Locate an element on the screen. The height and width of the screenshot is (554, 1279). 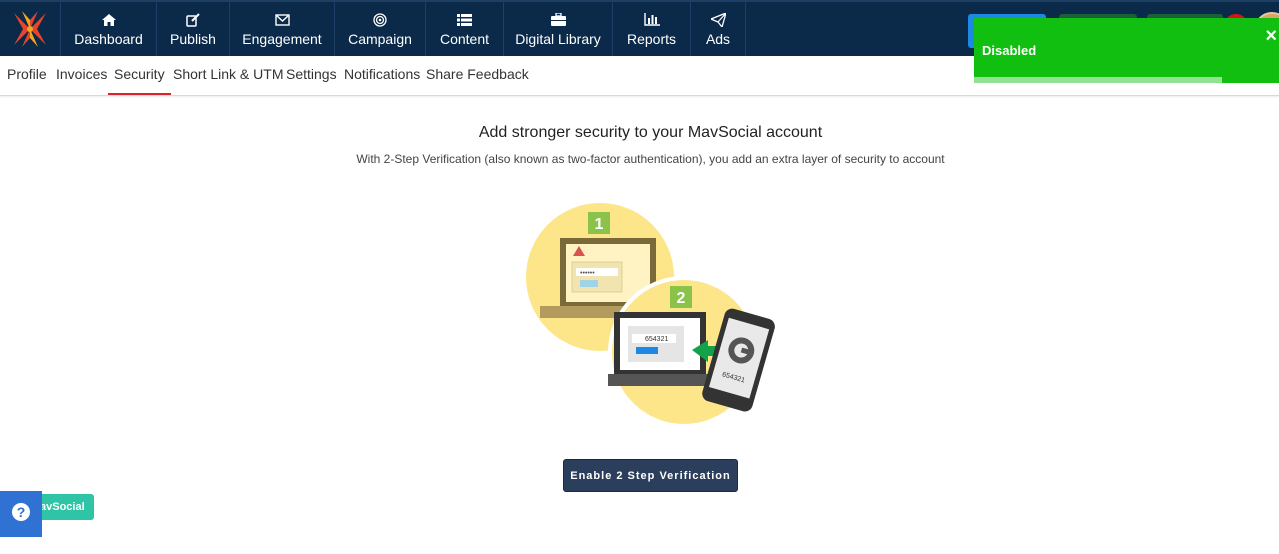
toast-message: Disabled is located at coordinates (1009, 50).